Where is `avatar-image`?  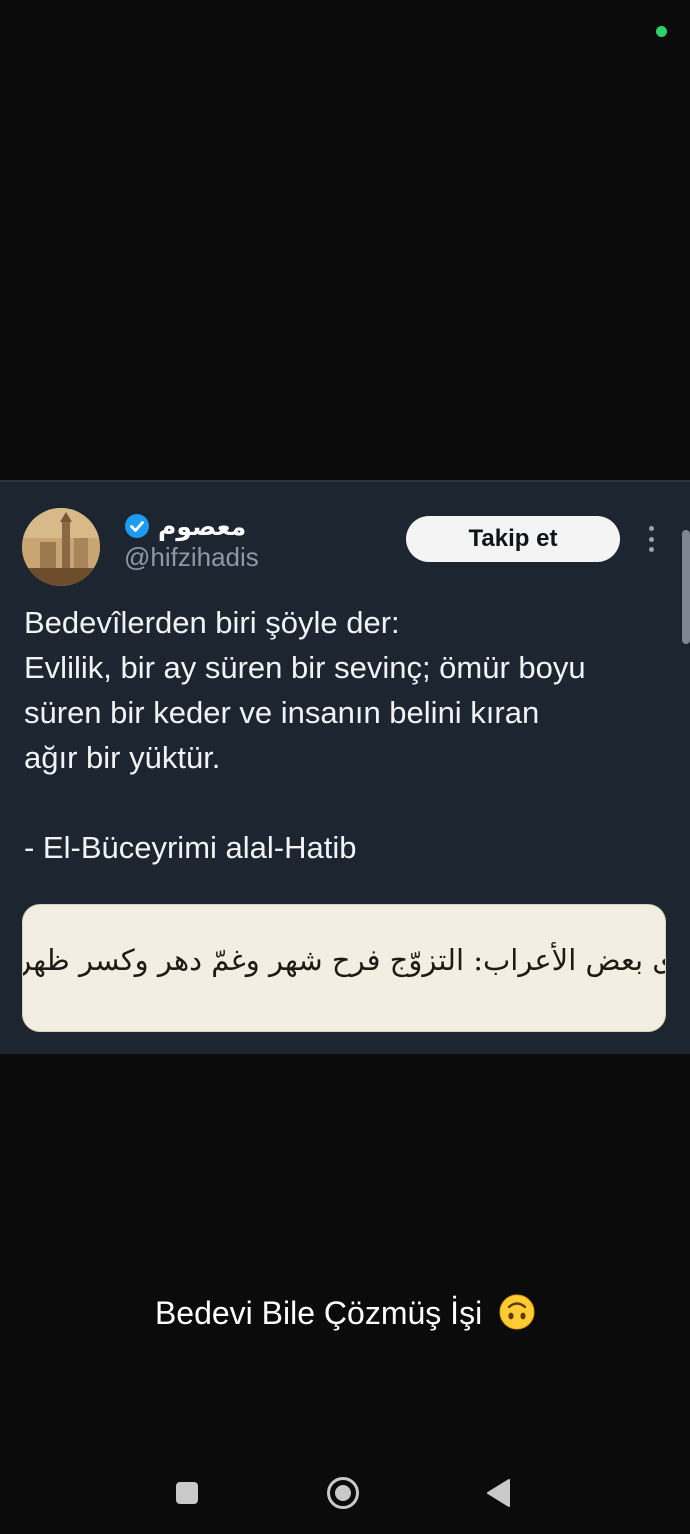
avatar-image is located at coordinates (61, 547).